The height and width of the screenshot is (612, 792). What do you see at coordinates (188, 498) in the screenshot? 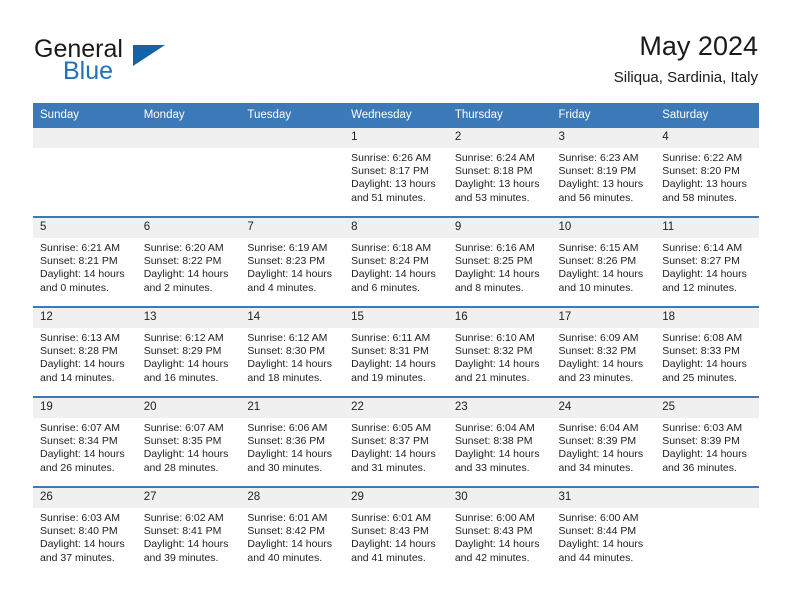
I see `day-number: 27` at bounding box center [188, 498].